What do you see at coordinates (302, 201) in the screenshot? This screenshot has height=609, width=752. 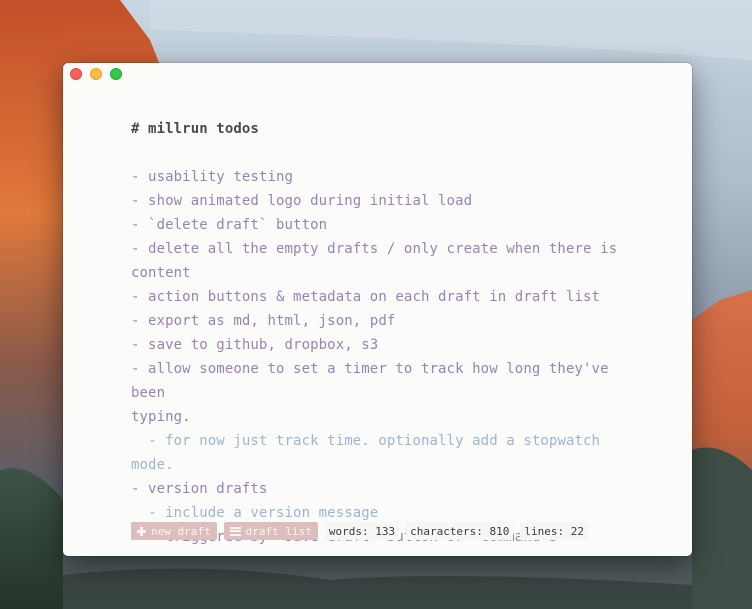 I see `editor-line: - show animated logo during initial load` at bounding box center [302, 201].